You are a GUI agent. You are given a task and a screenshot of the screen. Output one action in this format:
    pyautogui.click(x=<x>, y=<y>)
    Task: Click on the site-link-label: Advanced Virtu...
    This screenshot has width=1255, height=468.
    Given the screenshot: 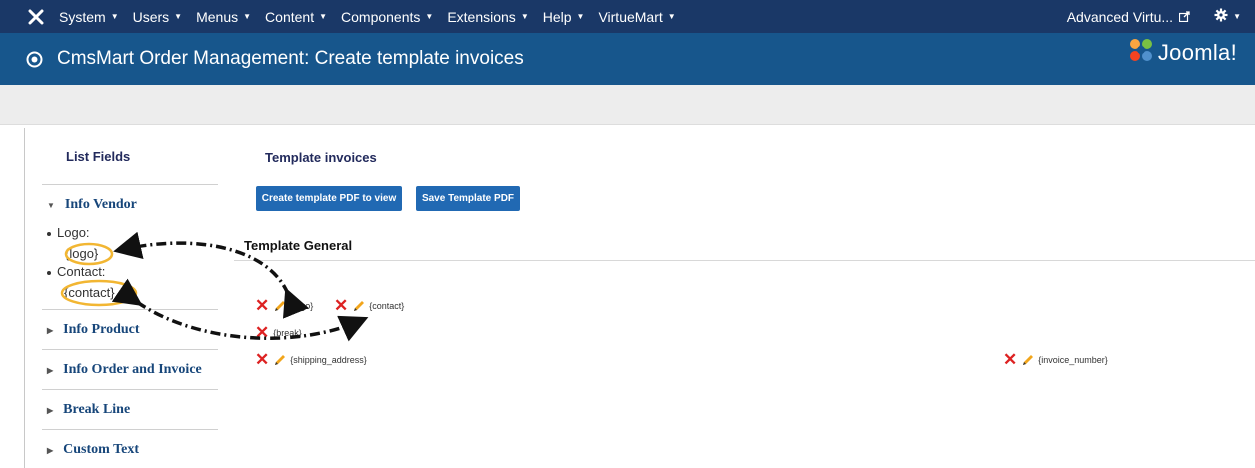 What is the action you would take?
    pyautogui.click(x=1120, y=16)
    